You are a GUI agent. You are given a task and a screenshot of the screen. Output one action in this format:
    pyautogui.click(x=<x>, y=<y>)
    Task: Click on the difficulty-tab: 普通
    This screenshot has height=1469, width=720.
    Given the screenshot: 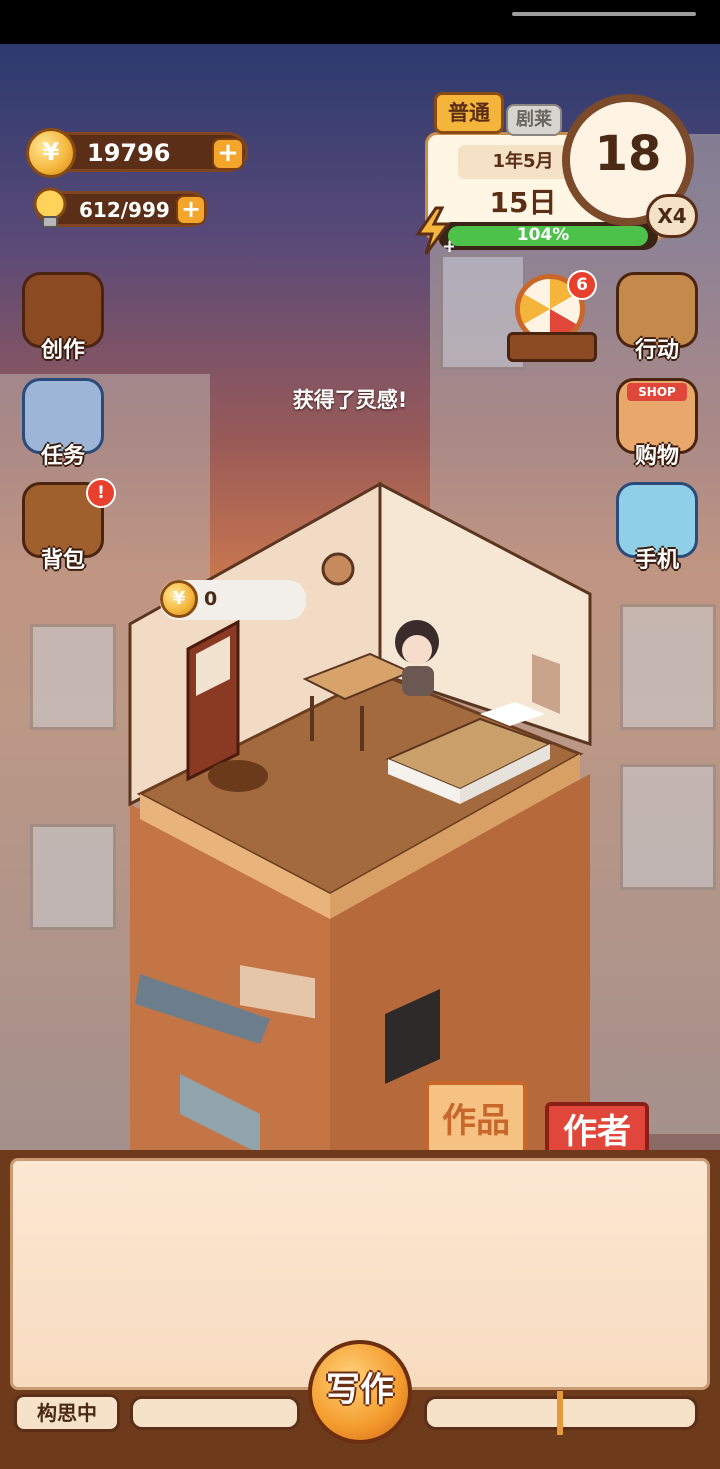 What is the action you would take?
    pyautogui.click(x=469, y=113)
    